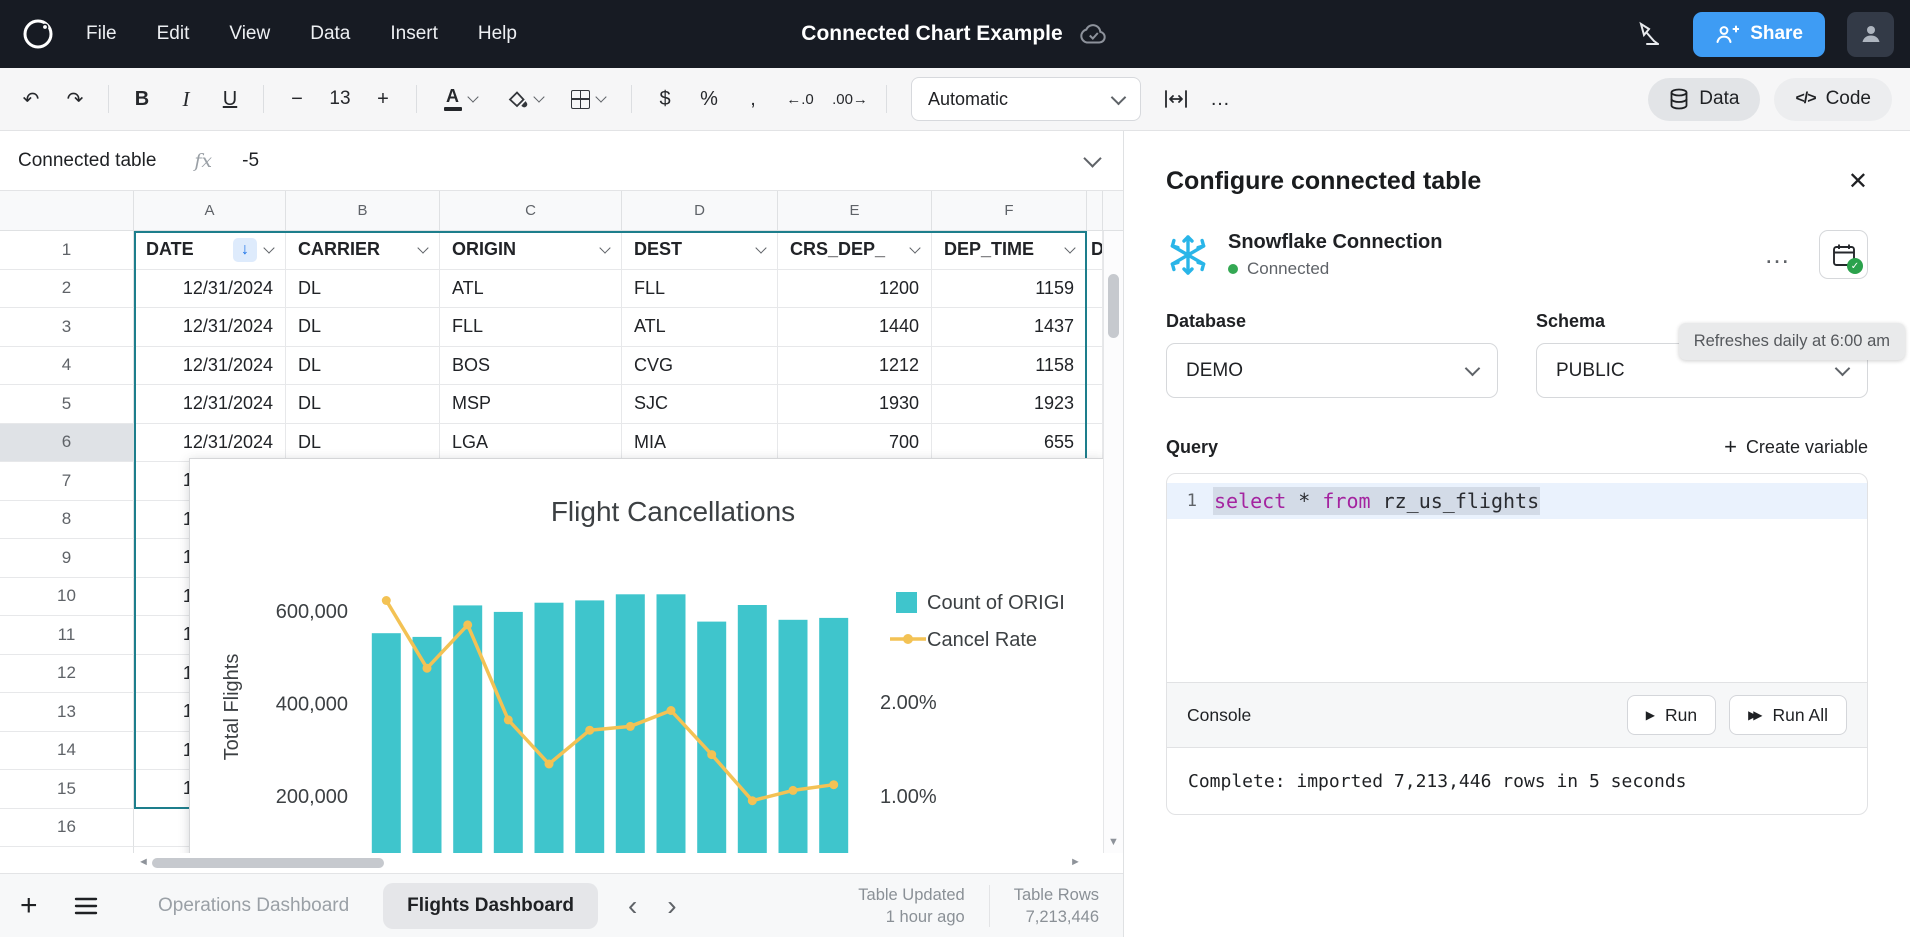  I want to click on rows-logo, so click(38, 34).